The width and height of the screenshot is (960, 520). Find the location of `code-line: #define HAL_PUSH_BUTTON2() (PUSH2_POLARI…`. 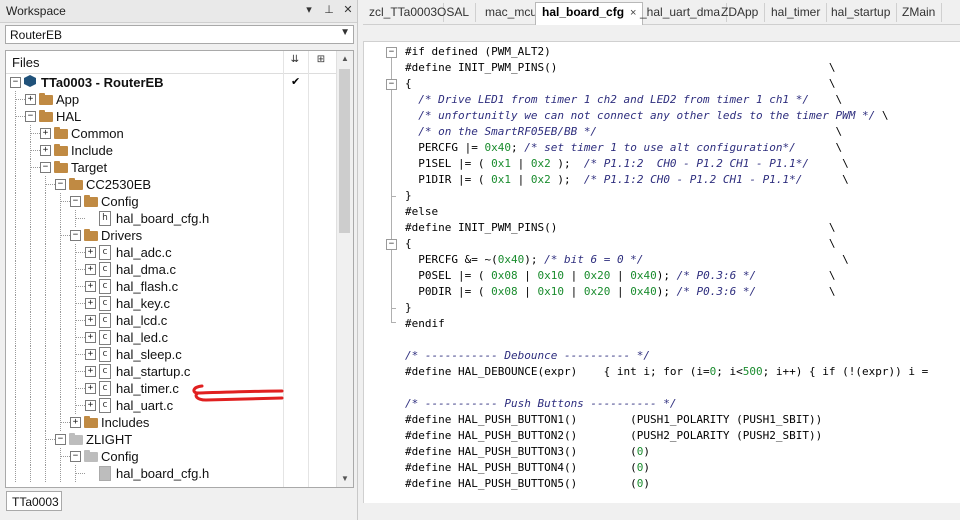

code-line: #define HAL_PUSH_BUTTON2() (PUSH2_POLARI… is located at coordinates (614, 435).